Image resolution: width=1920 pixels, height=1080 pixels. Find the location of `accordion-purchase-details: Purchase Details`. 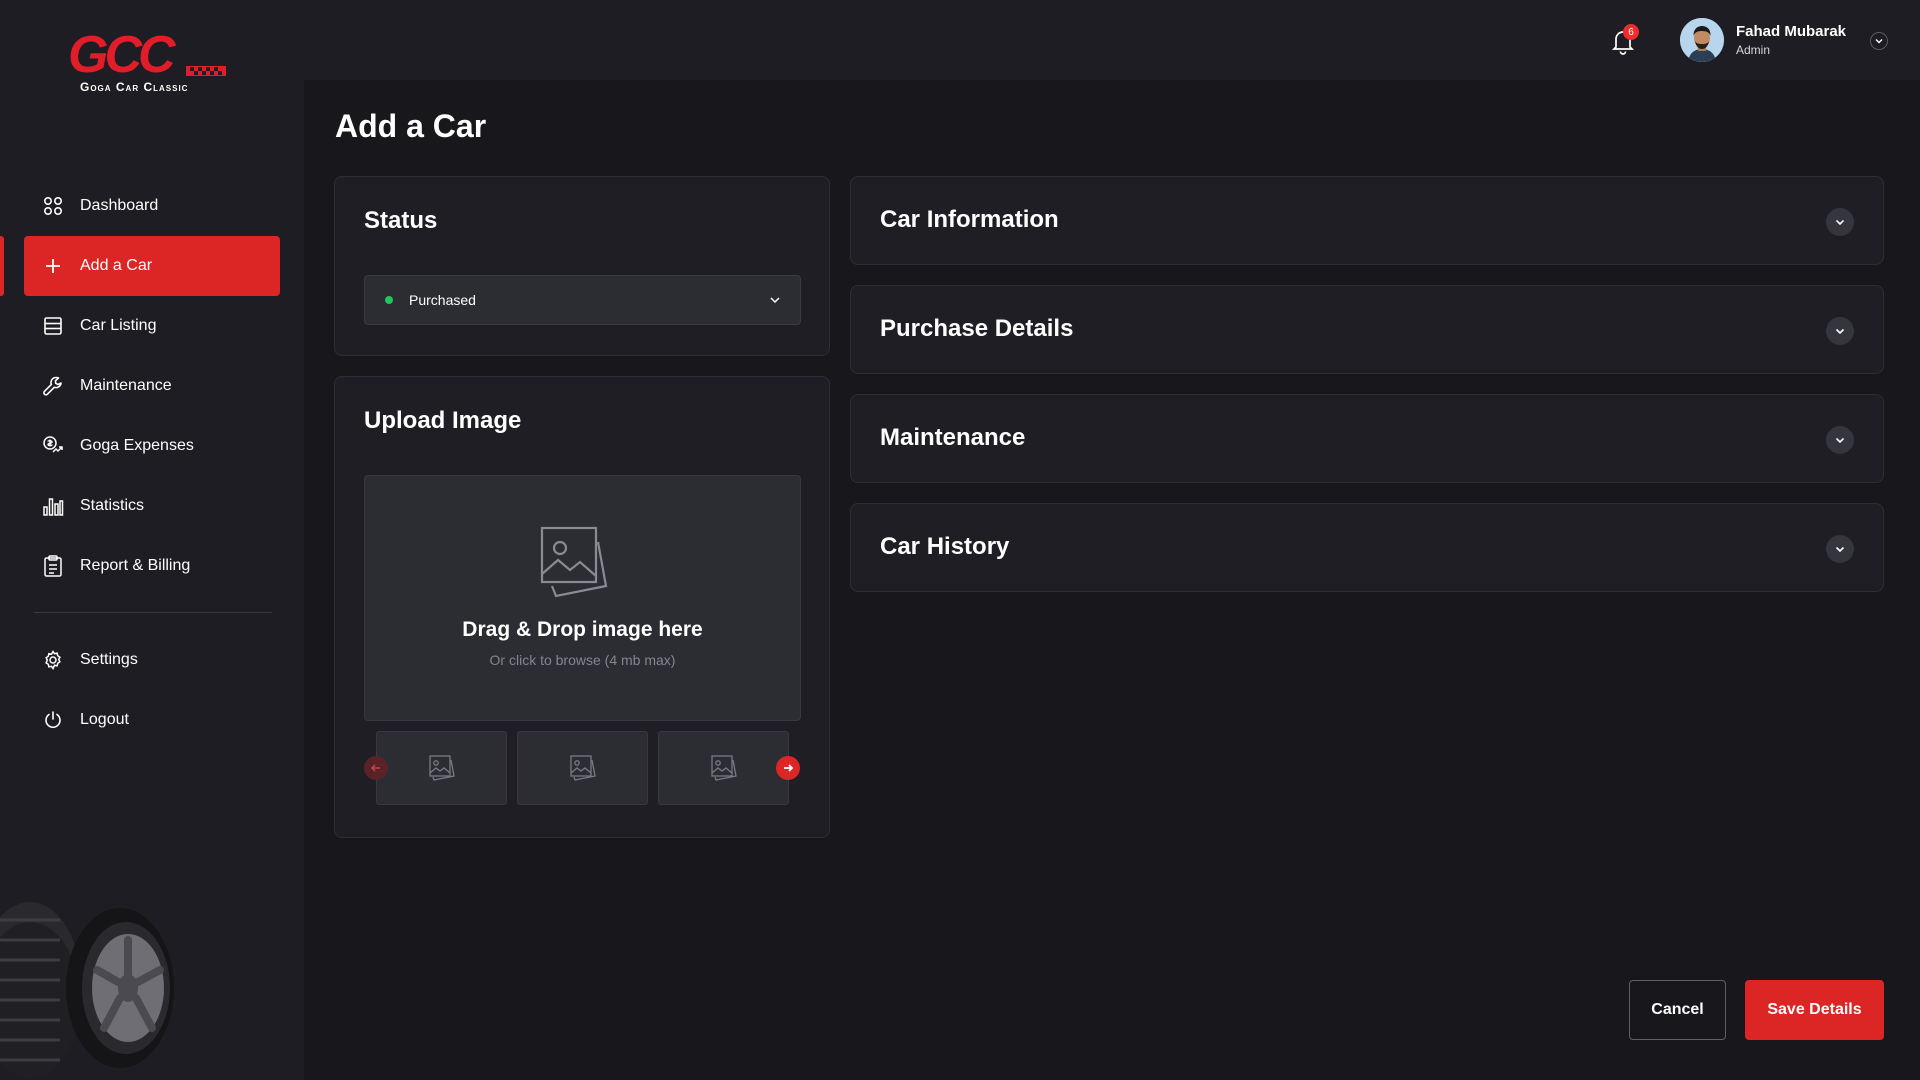

accordion-purchase-details: Purchase Details is located at coordinates (1367, 329).